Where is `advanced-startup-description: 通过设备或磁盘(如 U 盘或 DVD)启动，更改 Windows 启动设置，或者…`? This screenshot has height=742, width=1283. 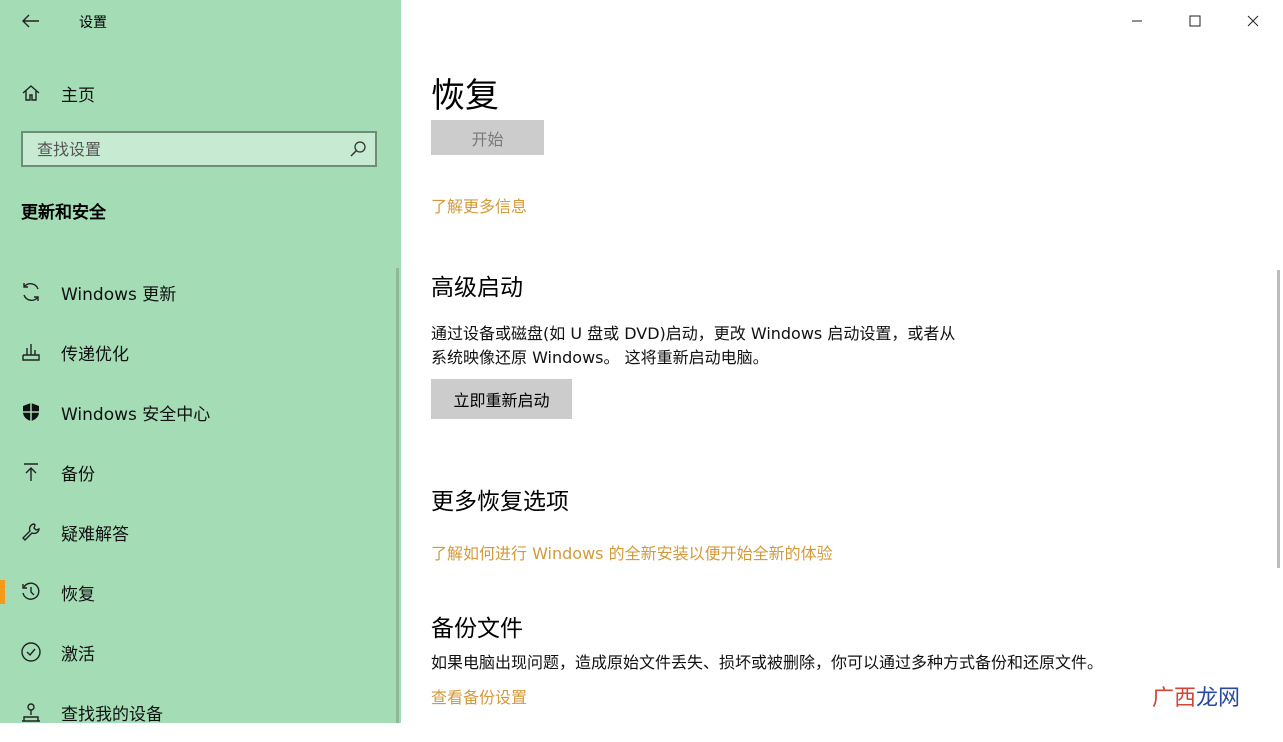 advanced-startup-description: 通过设备或磁盘(如 U 盘或 DVD)启动，更改 Windows 启动设置，或者… is located at coordinates (731, 346).